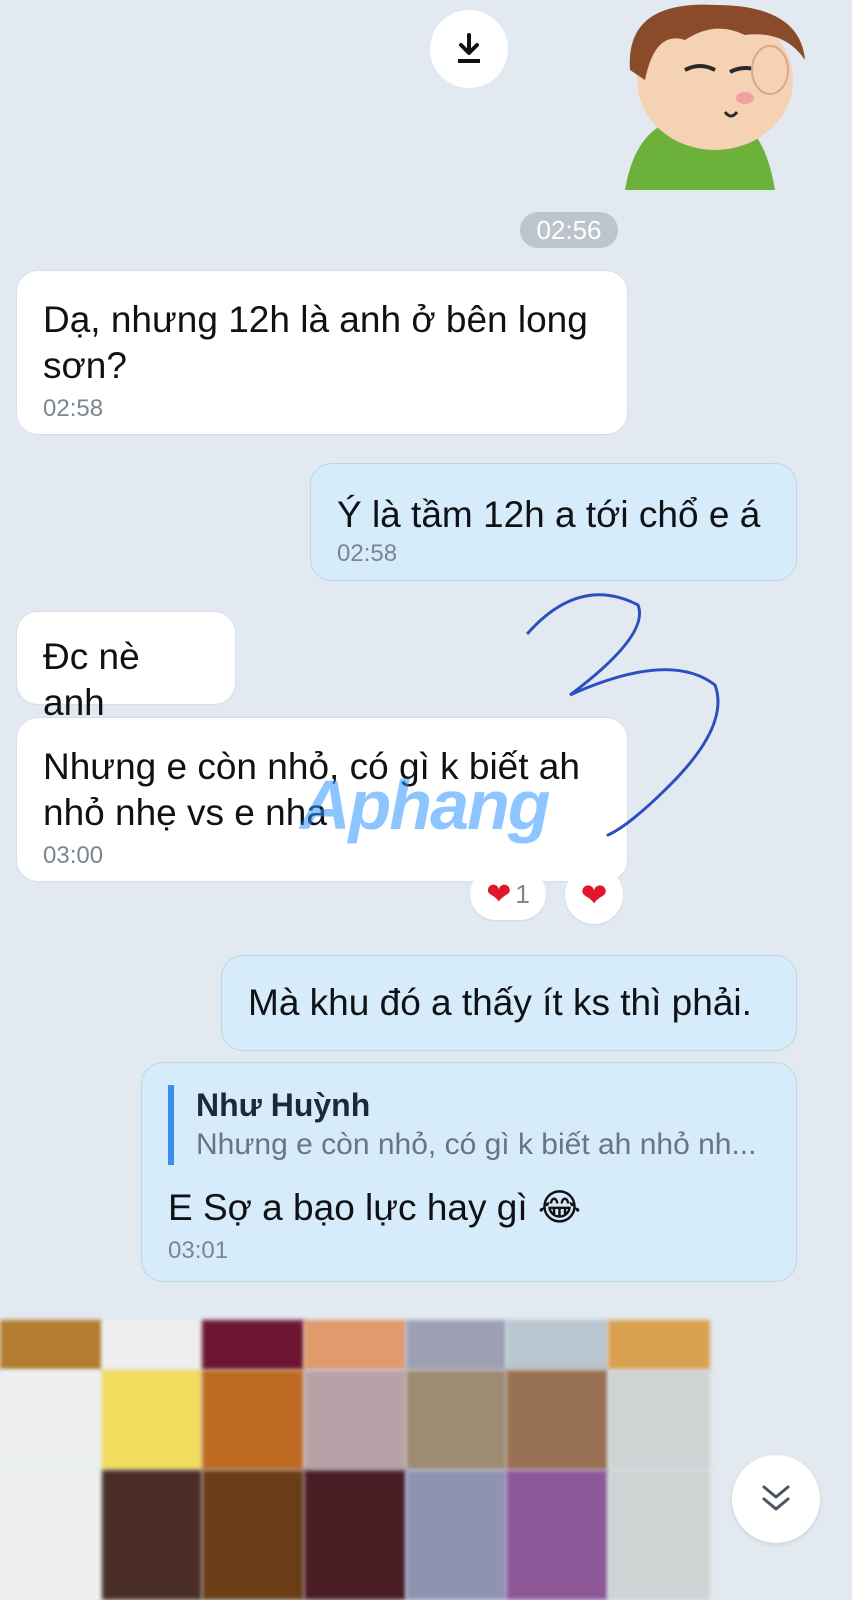  Describe the element at coordinates (623, 715) in the screenshot. I see `scribble-drawing` at that location.